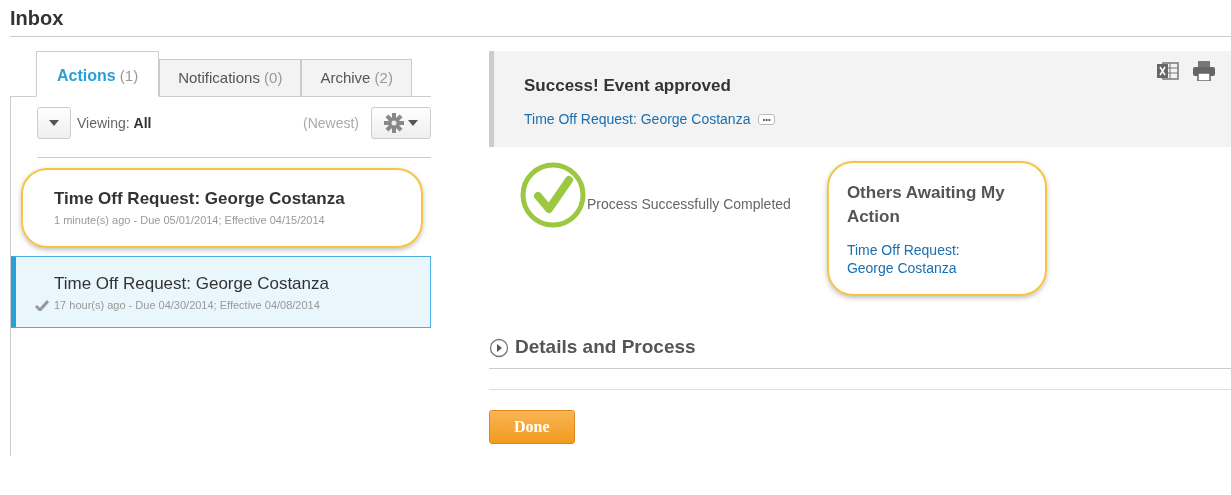  What do you see at coordinates (1204, 71) in the screenshot?
I see `print-icon` at bounding box center [1204, 71].